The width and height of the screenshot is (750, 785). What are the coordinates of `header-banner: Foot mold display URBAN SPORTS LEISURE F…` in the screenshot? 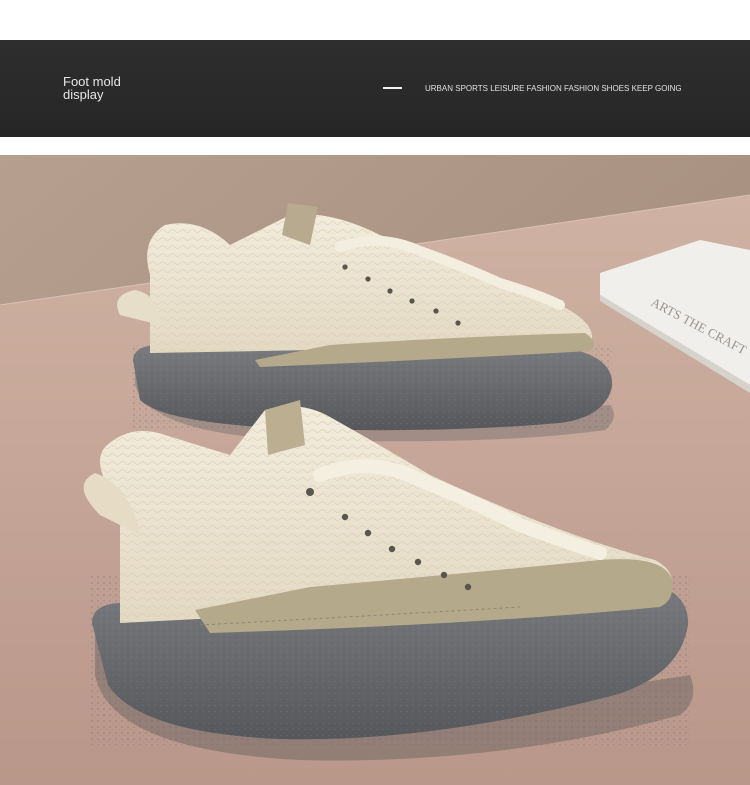 It's located at (375, 88).